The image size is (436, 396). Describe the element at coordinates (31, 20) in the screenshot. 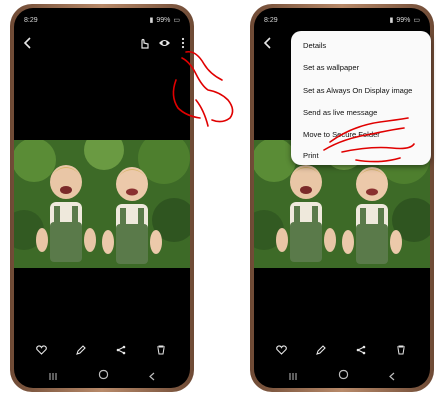

I see `left-status-time: 8:29` at that location.